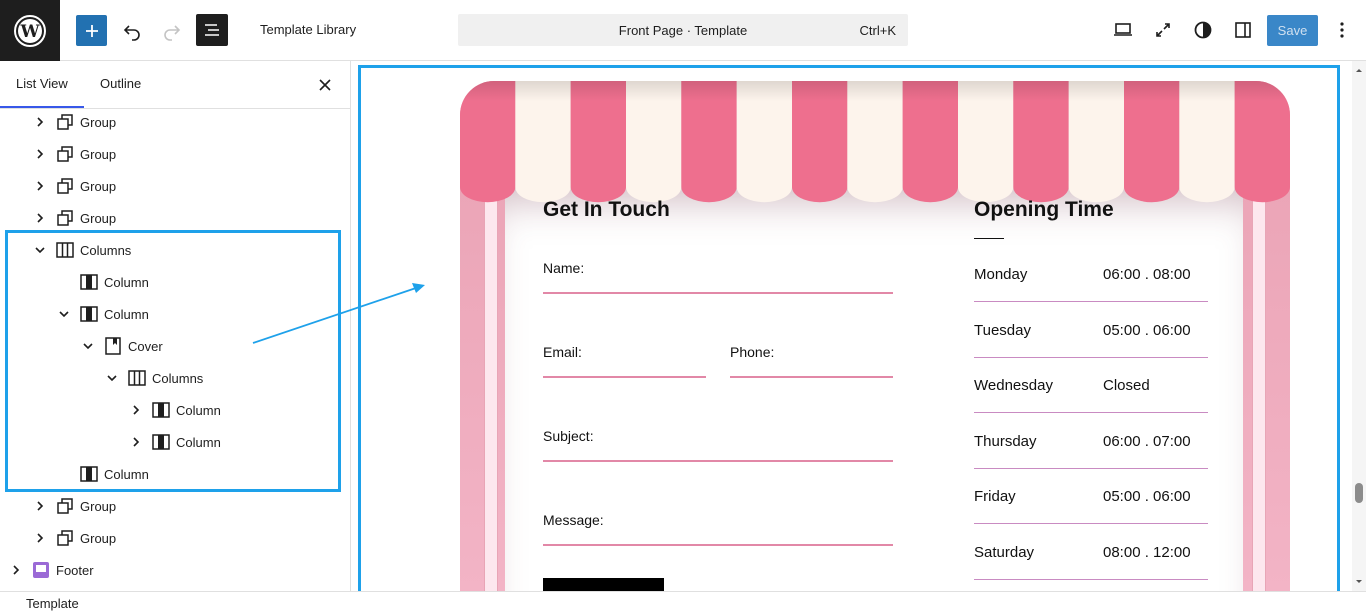  I want to click on shortcut-hint: Ctrl+K, so click(877, 30).